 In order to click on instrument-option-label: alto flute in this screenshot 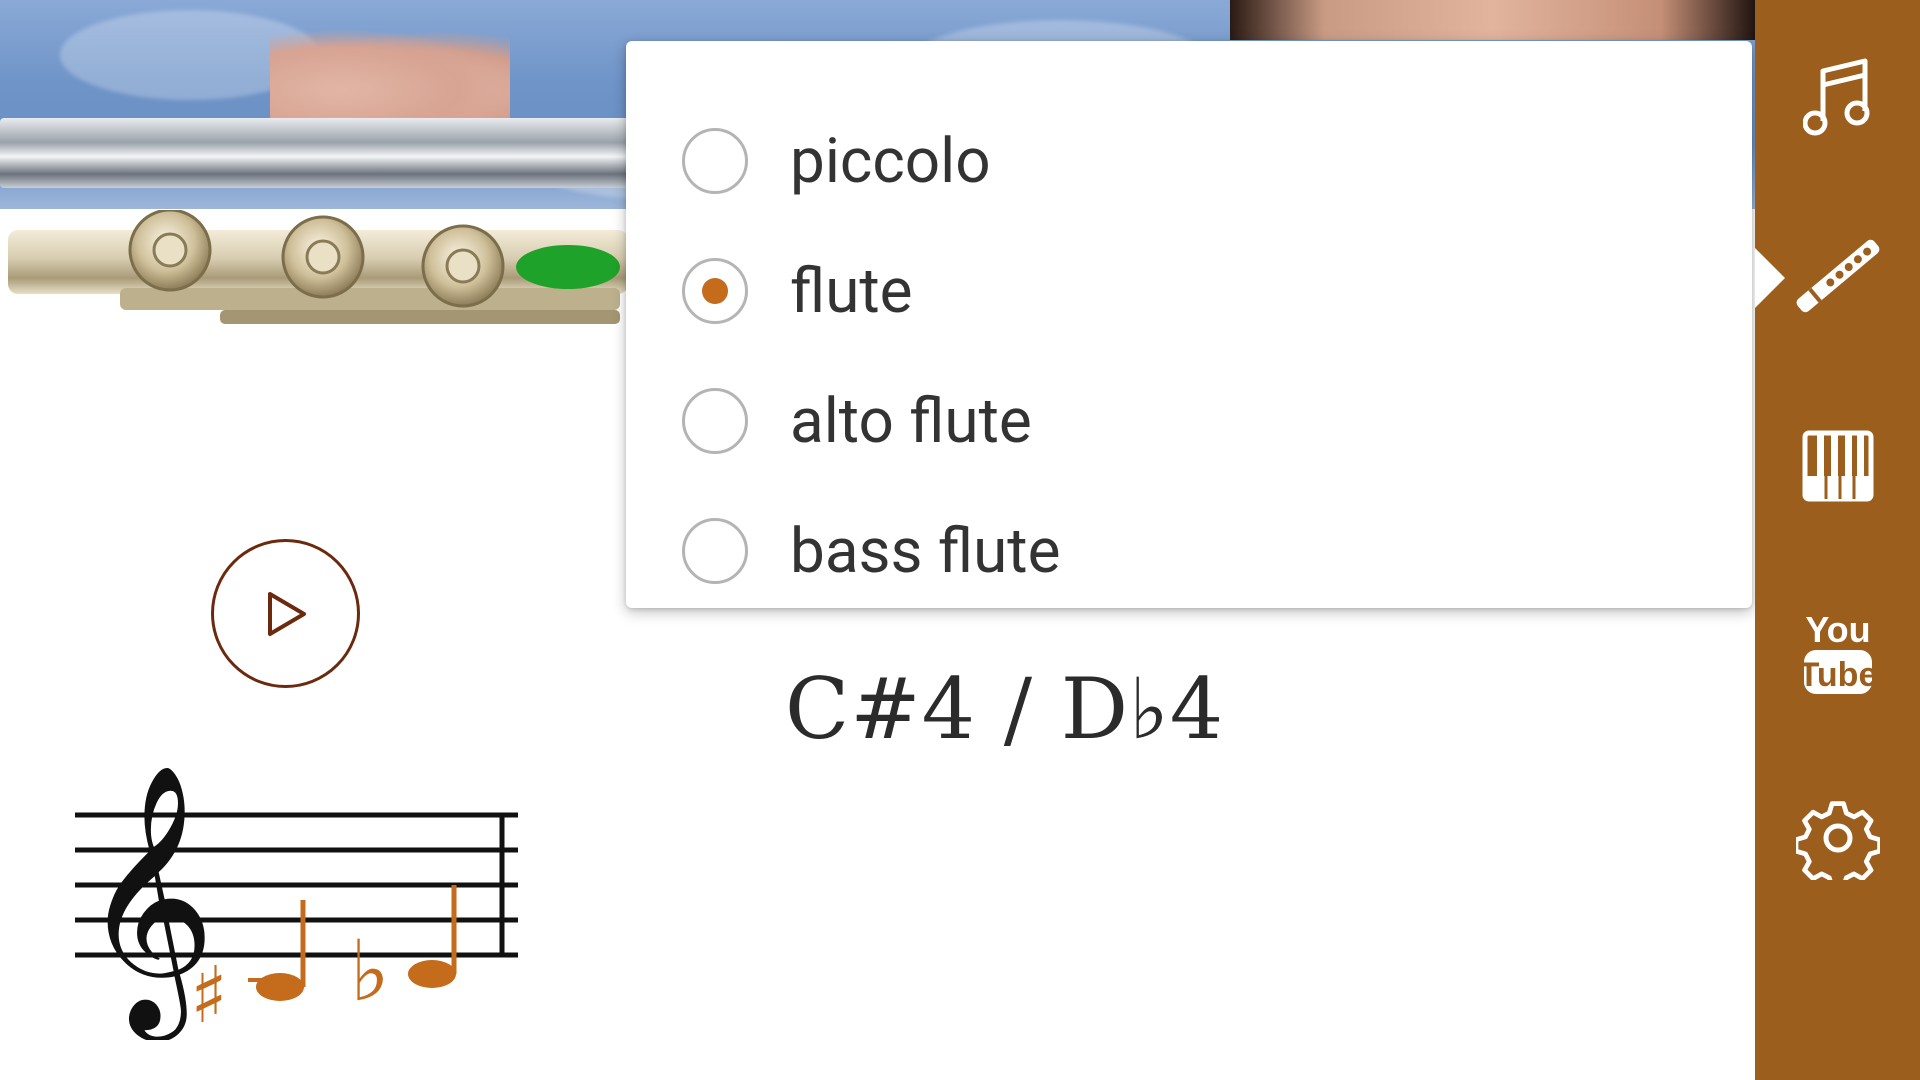, I will do `click(911, 421)`.